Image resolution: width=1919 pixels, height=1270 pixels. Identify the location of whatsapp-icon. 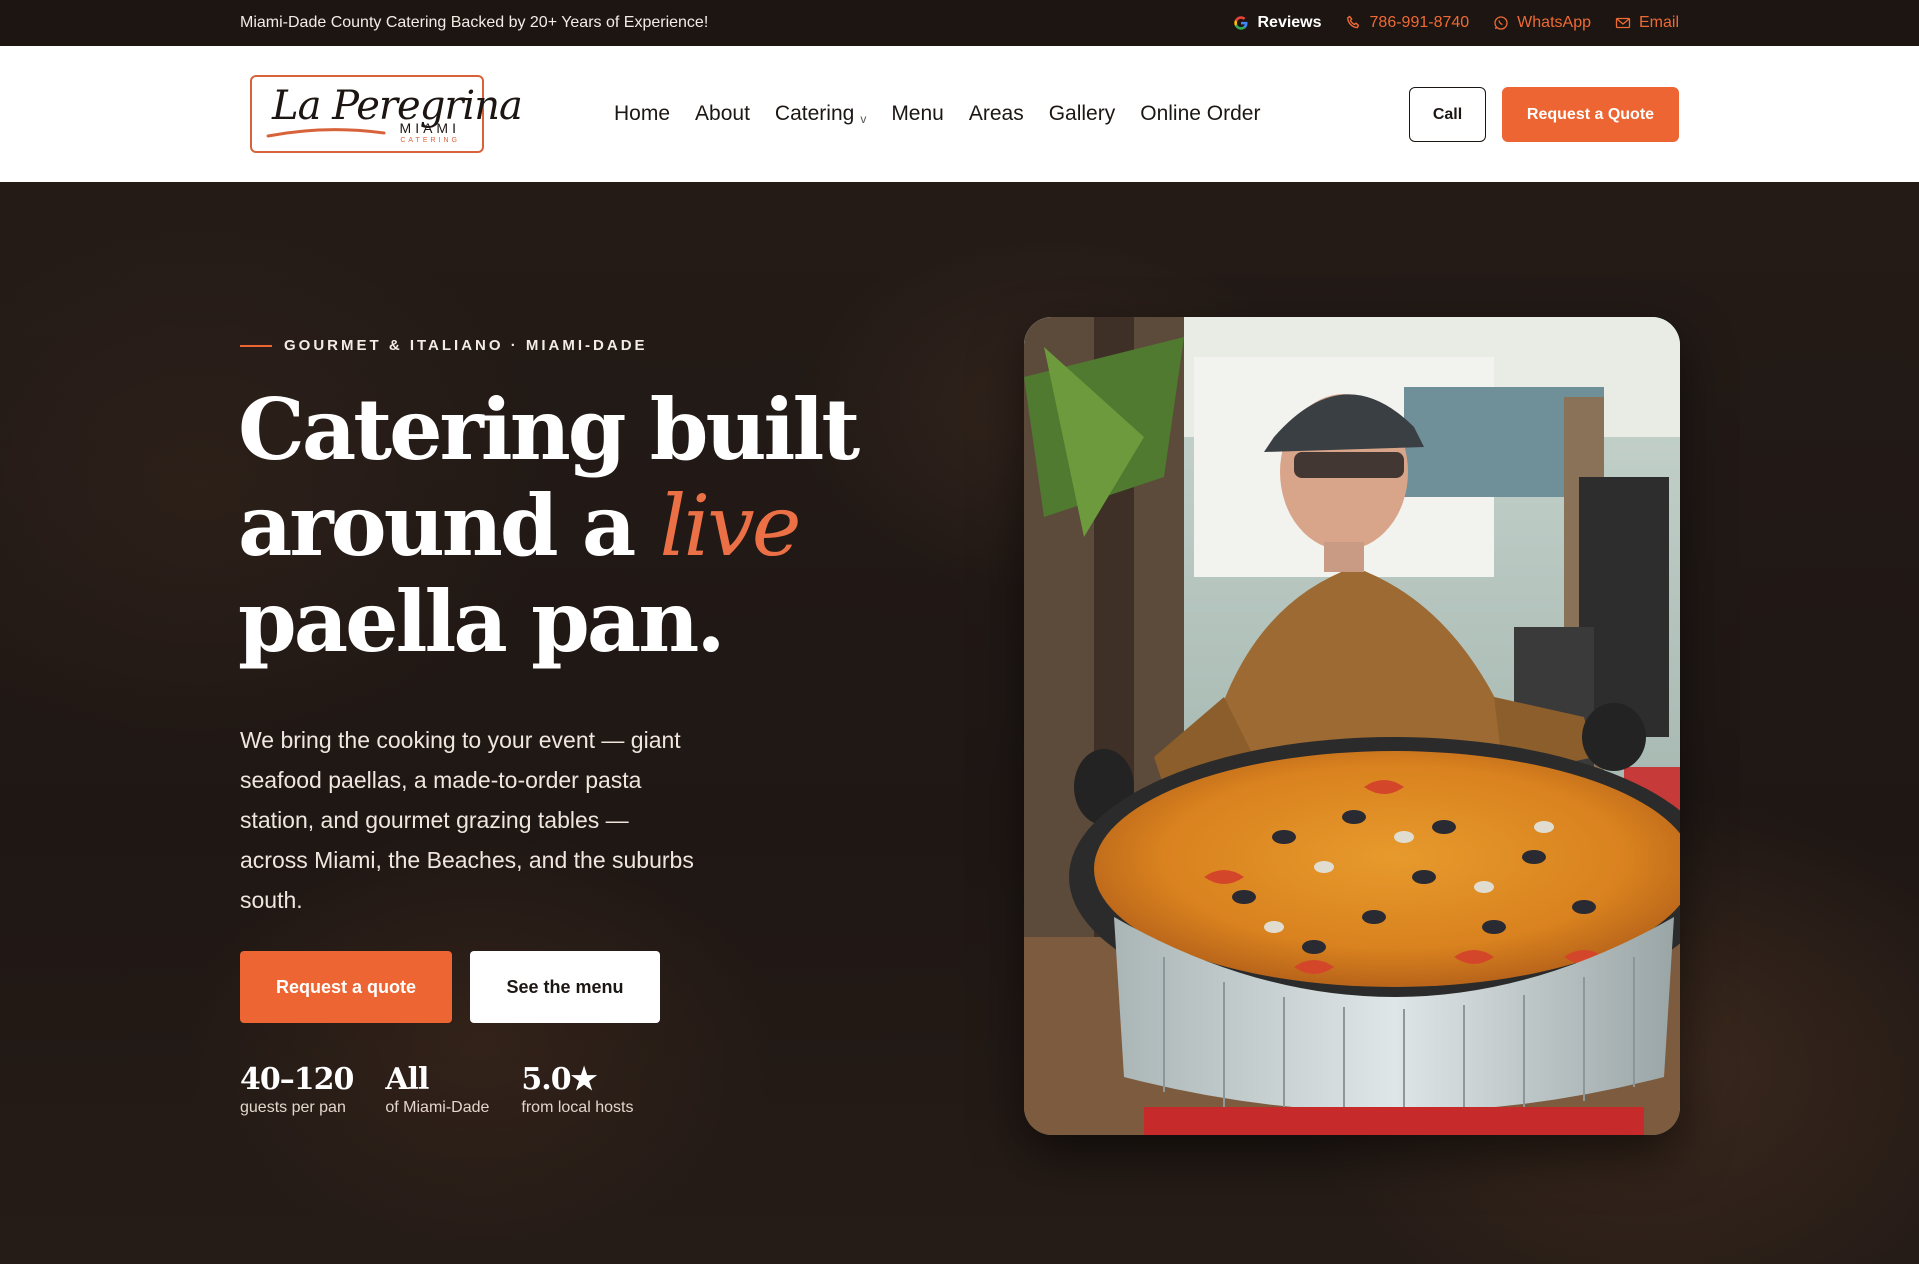
(1501, 23).